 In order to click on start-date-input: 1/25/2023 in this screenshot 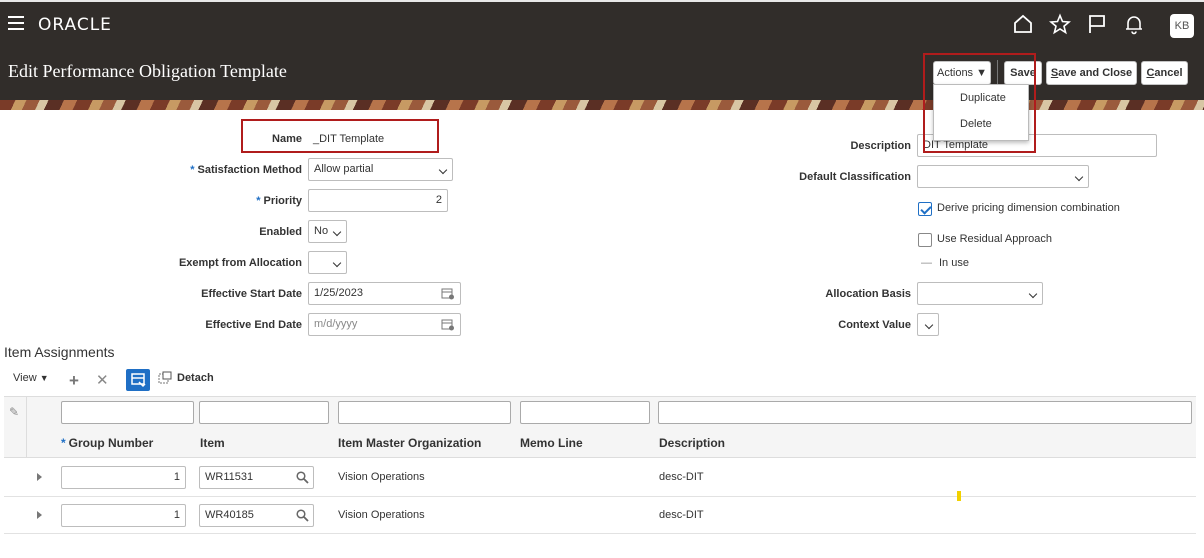, I will do `click(384, 293)`.